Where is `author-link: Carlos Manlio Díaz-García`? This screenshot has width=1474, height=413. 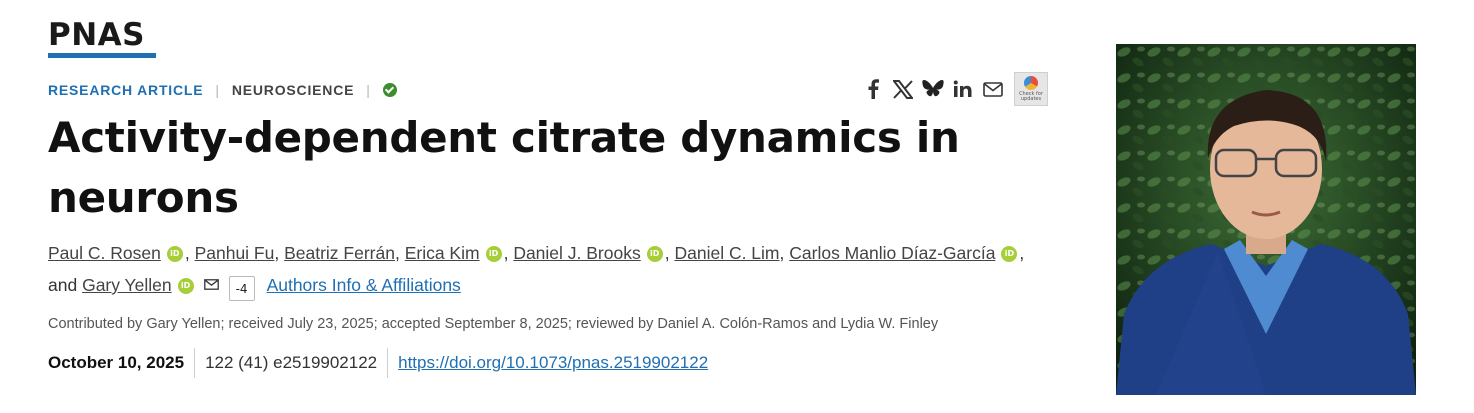
author-link: Carlos Manlio Díaz-García is located at coordinates (892, 253).